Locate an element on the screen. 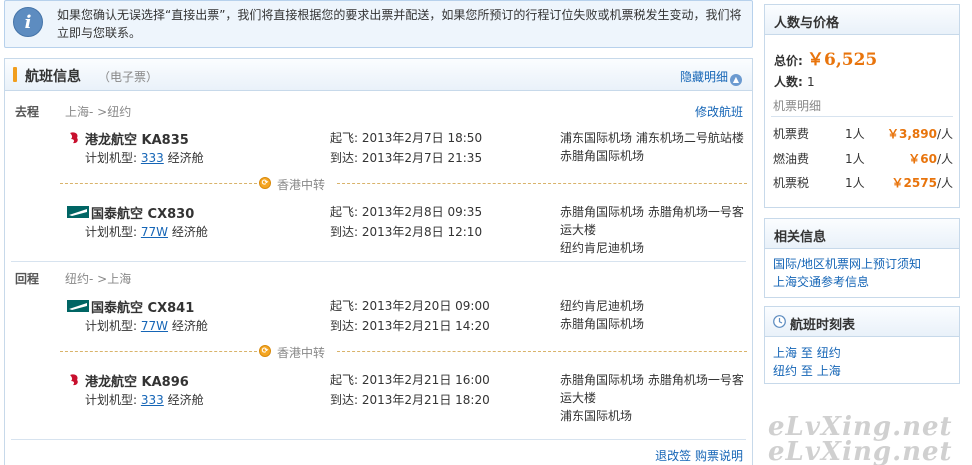 This screenshot has width=972, height=465. flight-panel-title: 航班信息 is located at coordinates (53, 77).